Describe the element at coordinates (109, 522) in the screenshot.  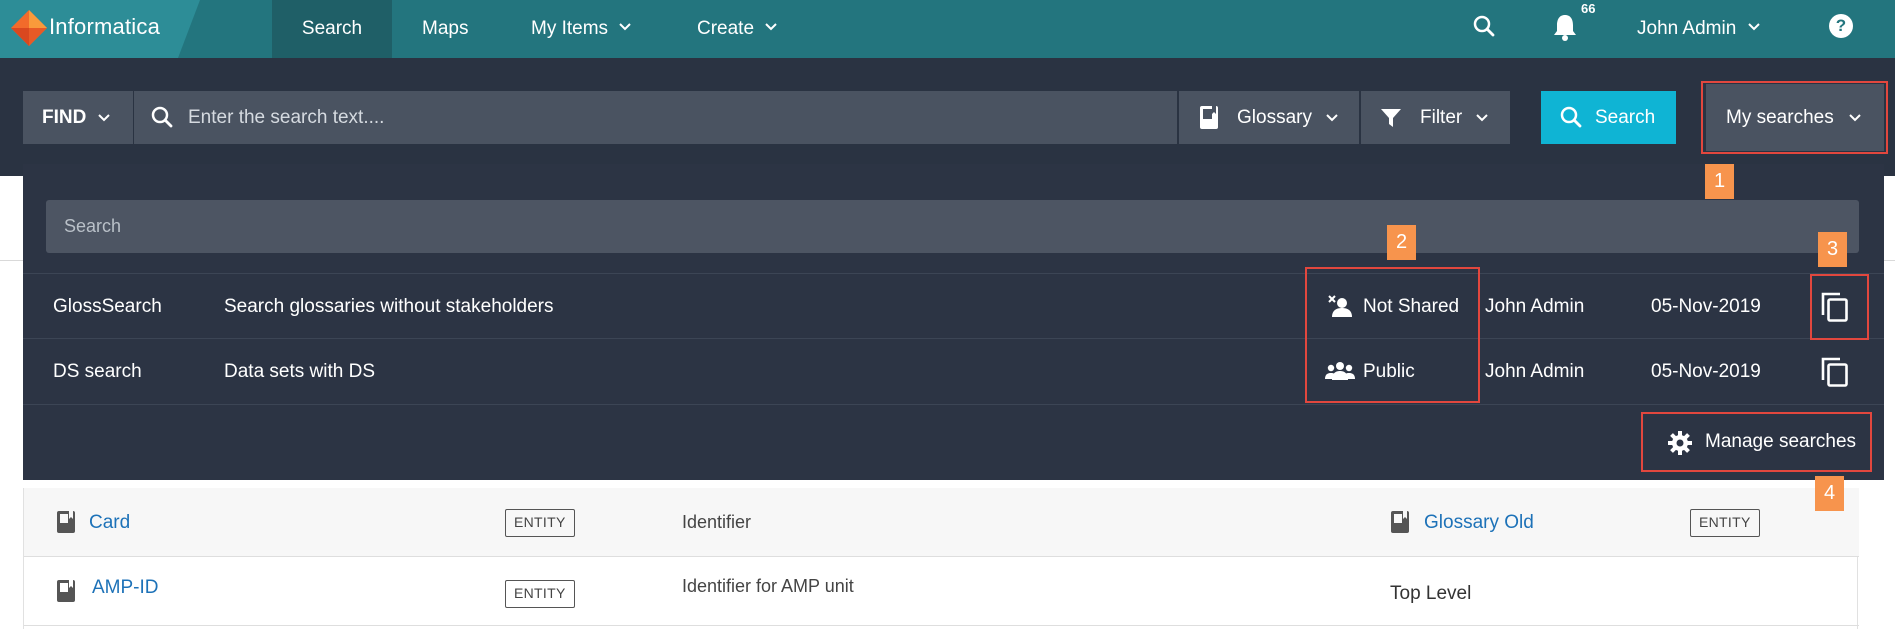
I see `result-name-link: Card` at that location.